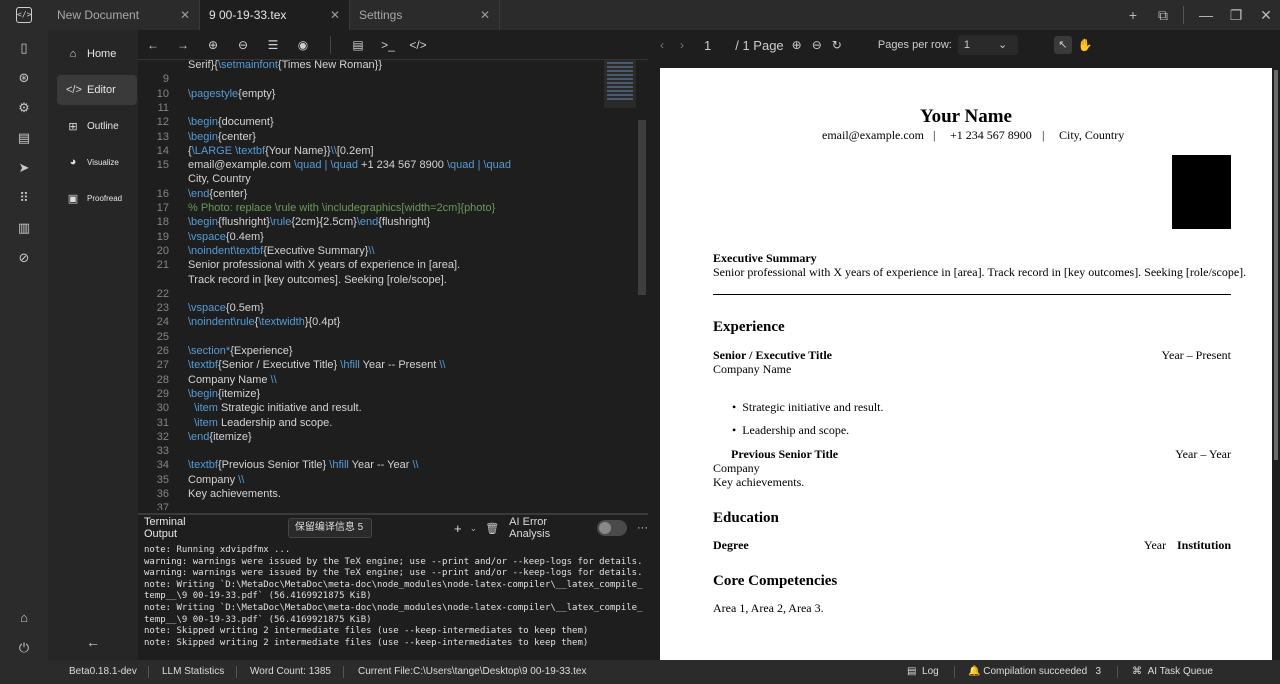 The width and height of the screenshot is (1280, 684). Describe the element at coordinates (97, 90) in the screenshot. I see `nav-item-editor: </> Editor` at that location.